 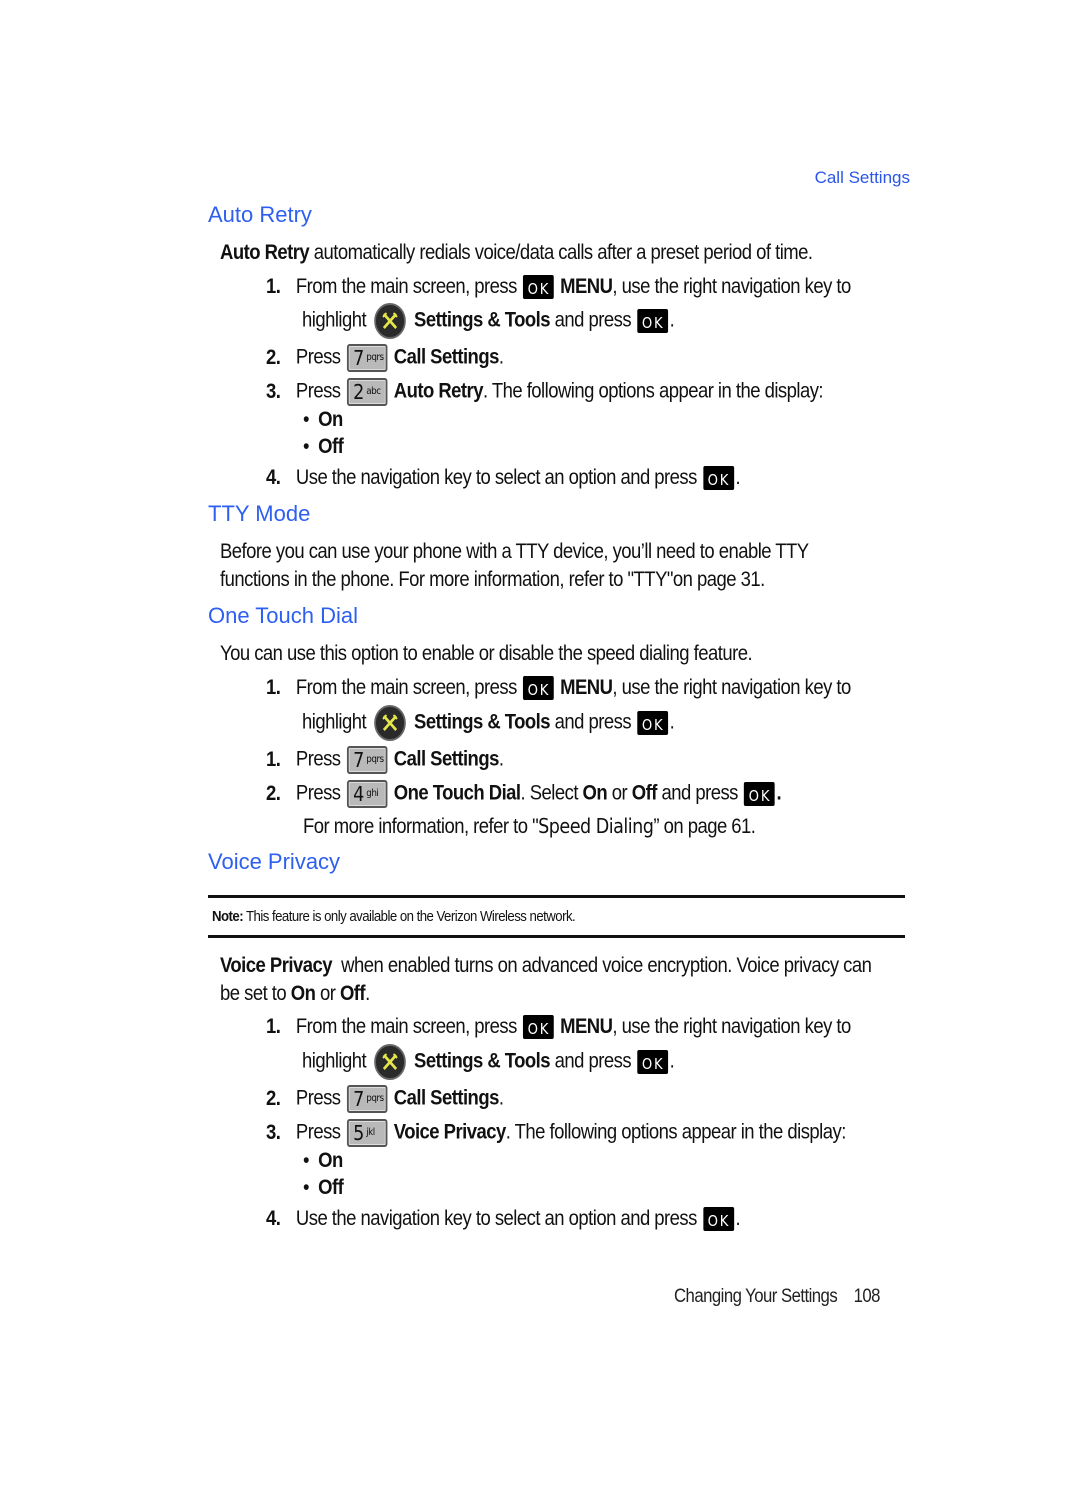 What do you see at coordinates (367, 993) in the screenshot?
I see `intro-text: .` at bounding box center [367, 993].